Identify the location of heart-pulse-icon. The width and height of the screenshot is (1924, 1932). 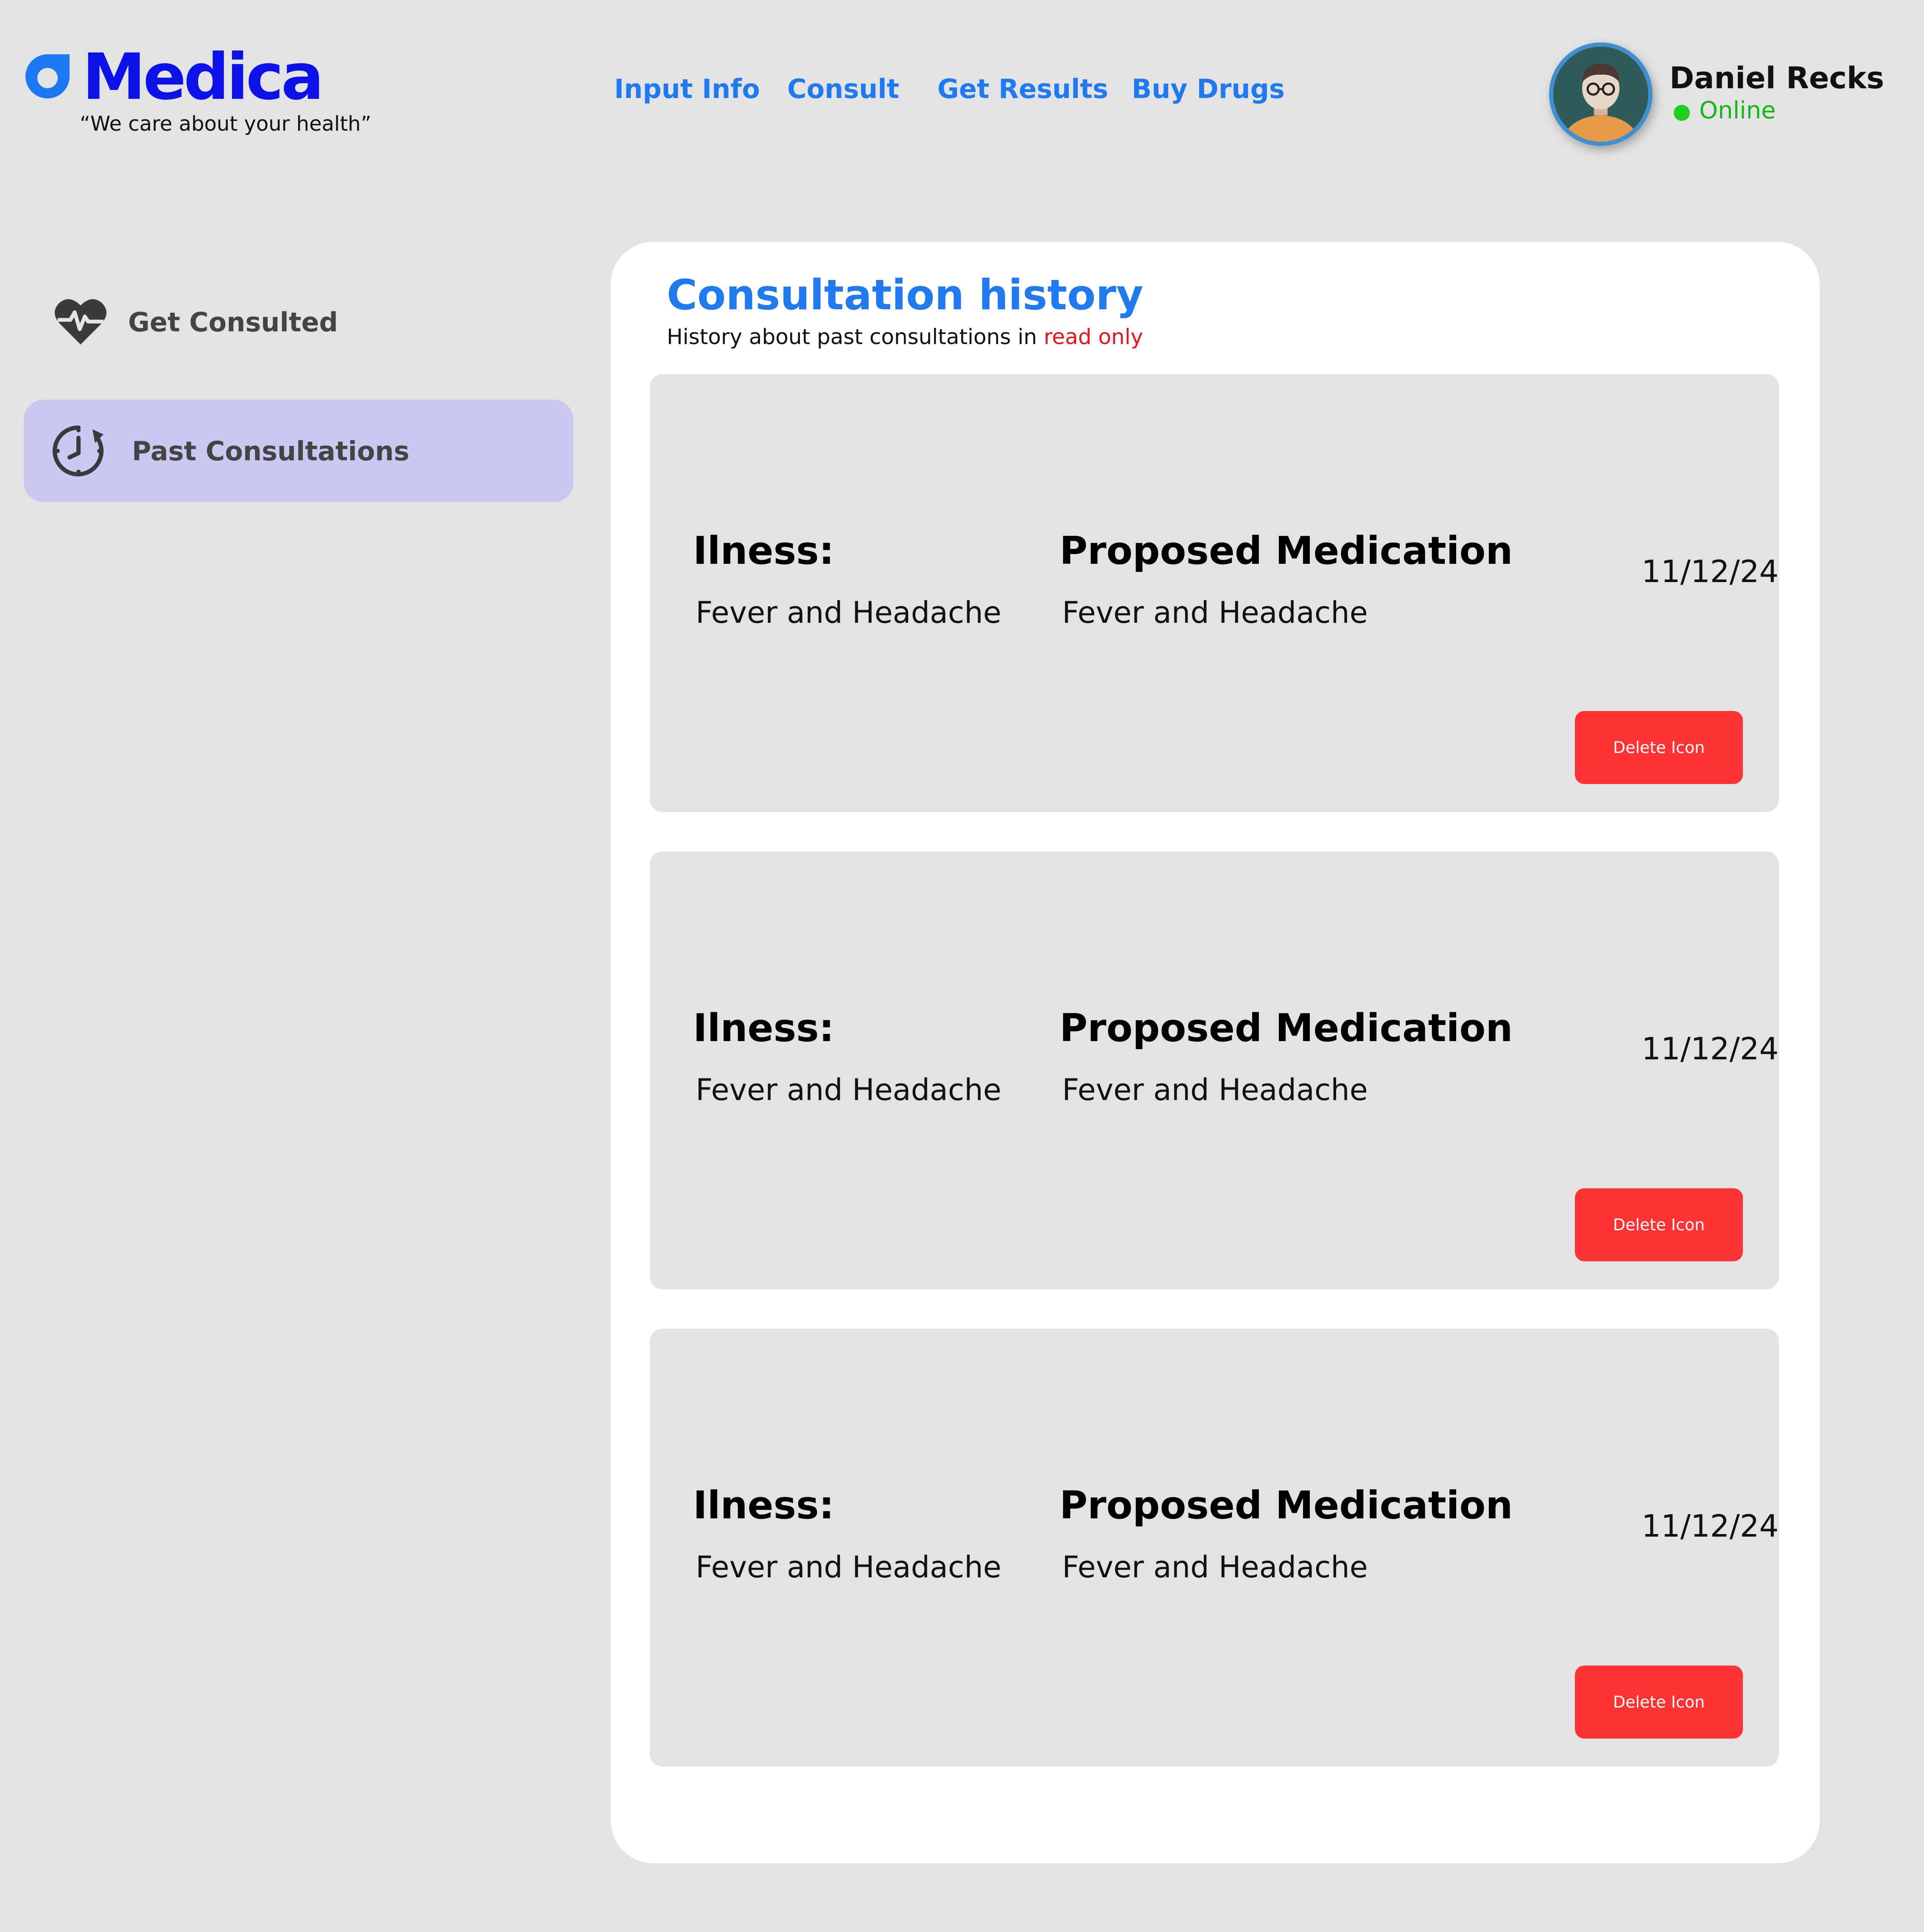
(80, 321).